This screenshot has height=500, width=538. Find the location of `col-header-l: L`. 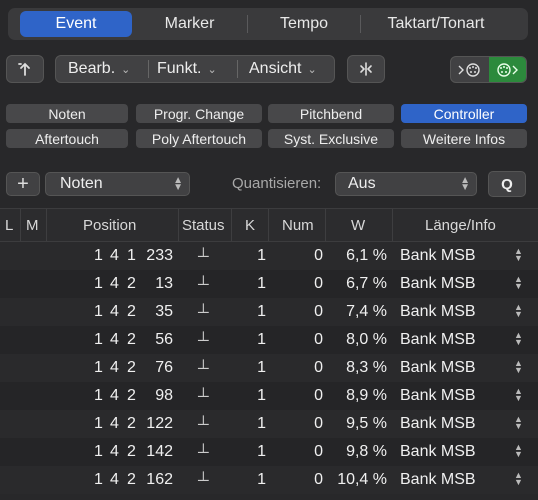

col-header-l: L is located at coordinates (9, 225).